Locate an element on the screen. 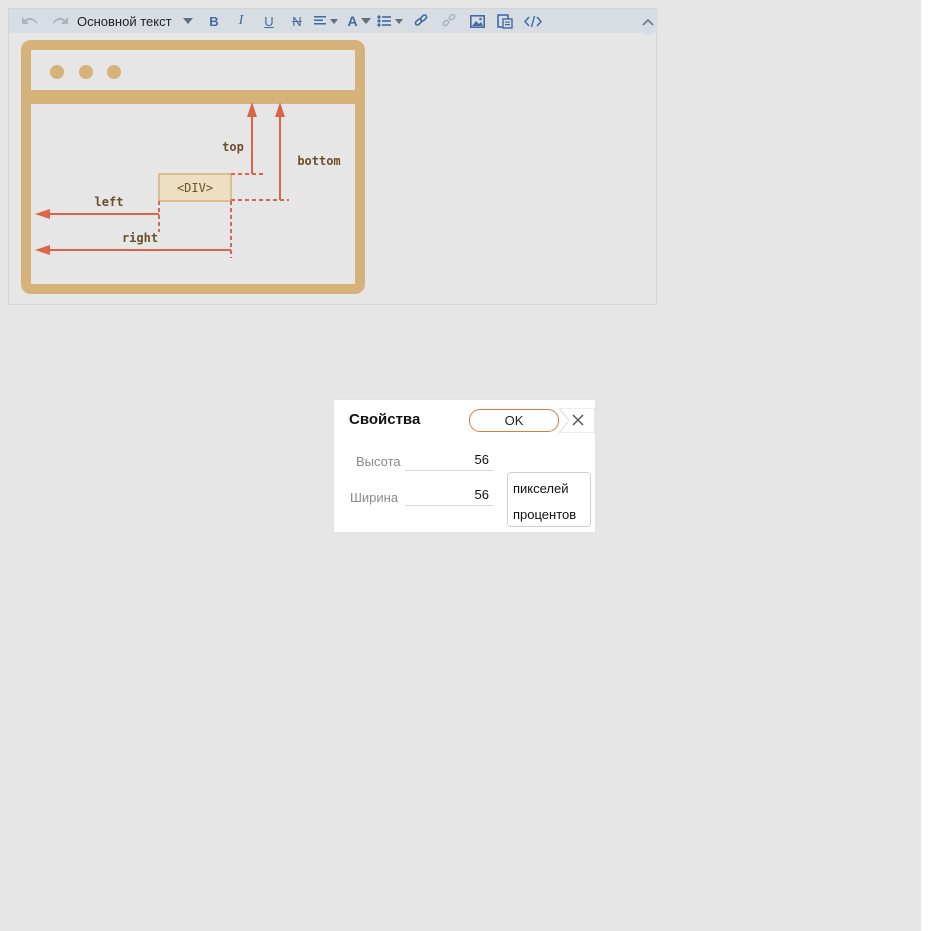 This screenshot has width=929, height=931. strikethrough-icon: N is located at coordinates (297, 21).